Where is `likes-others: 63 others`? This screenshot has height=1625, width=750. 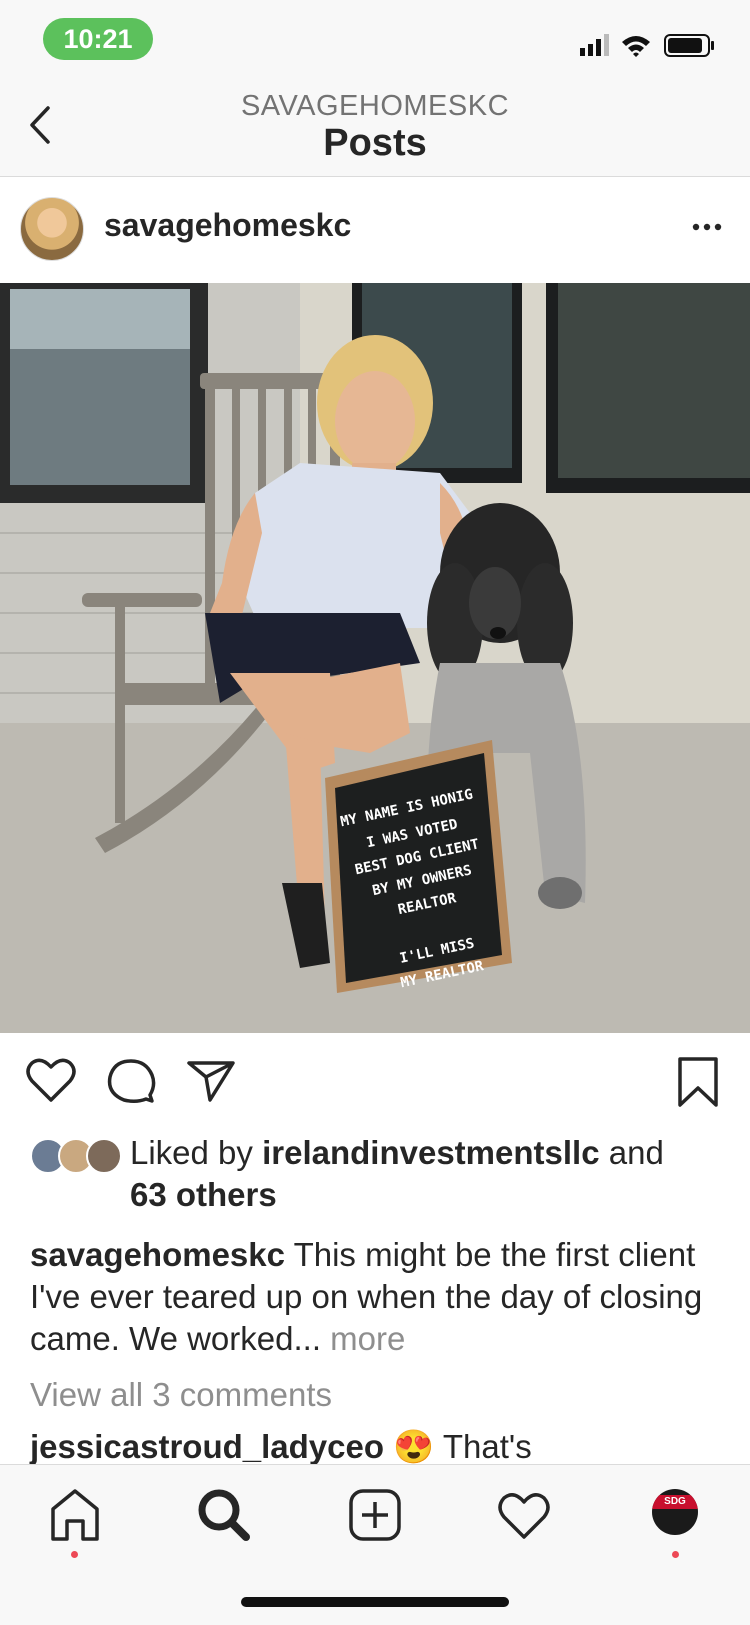 likes-others: 63 others is located at coordinates (203, 1194).